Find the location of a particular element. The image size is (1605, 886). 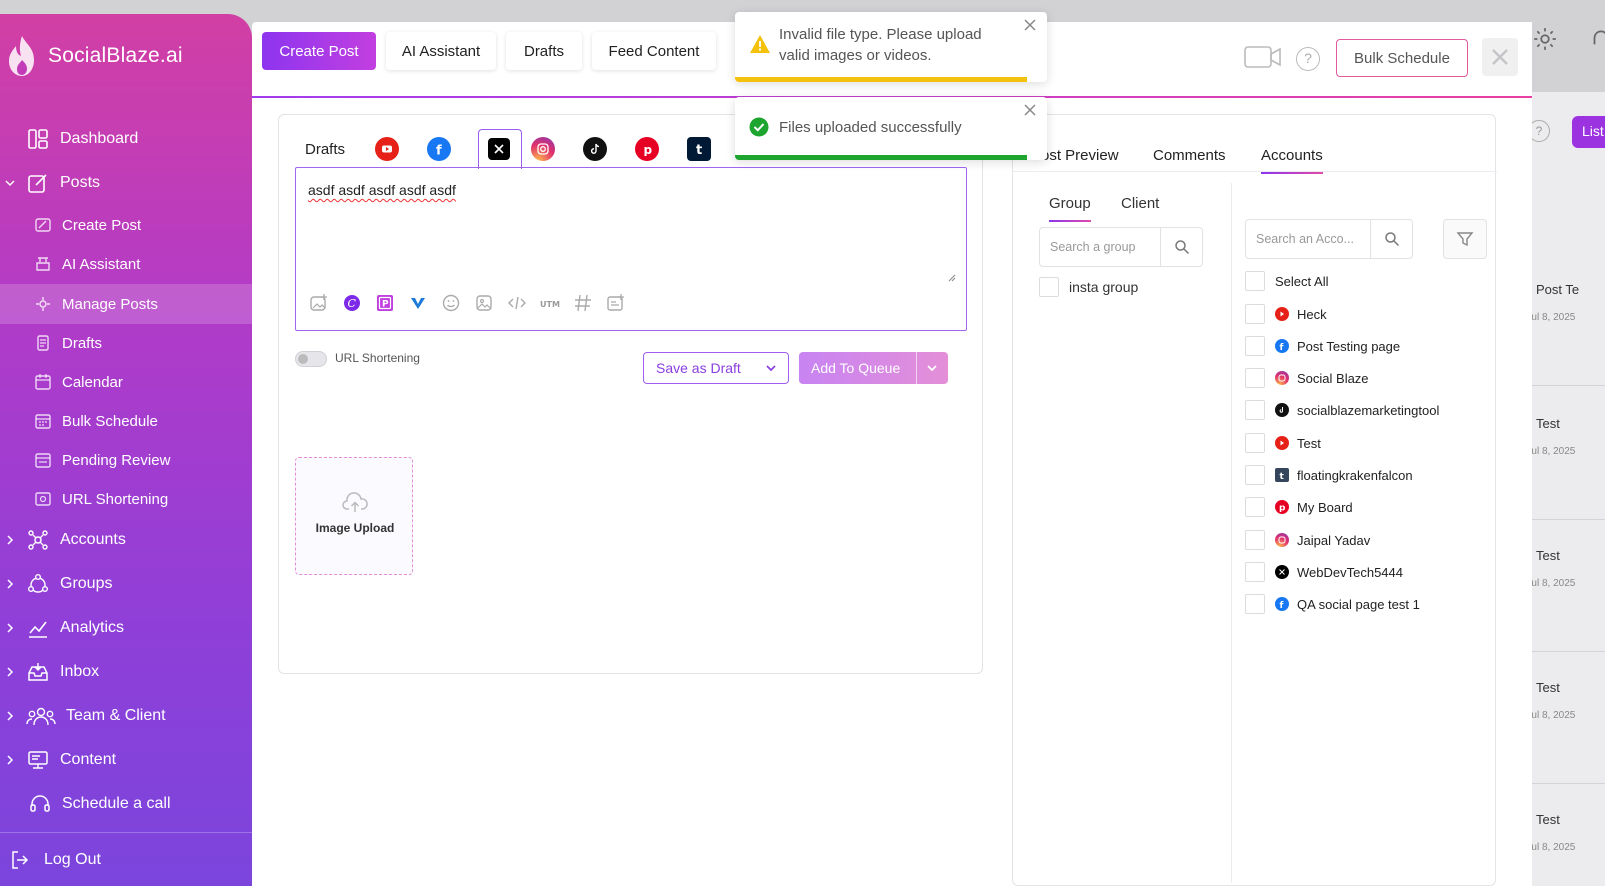

bell-icon is located at coordinates (1596, 39).